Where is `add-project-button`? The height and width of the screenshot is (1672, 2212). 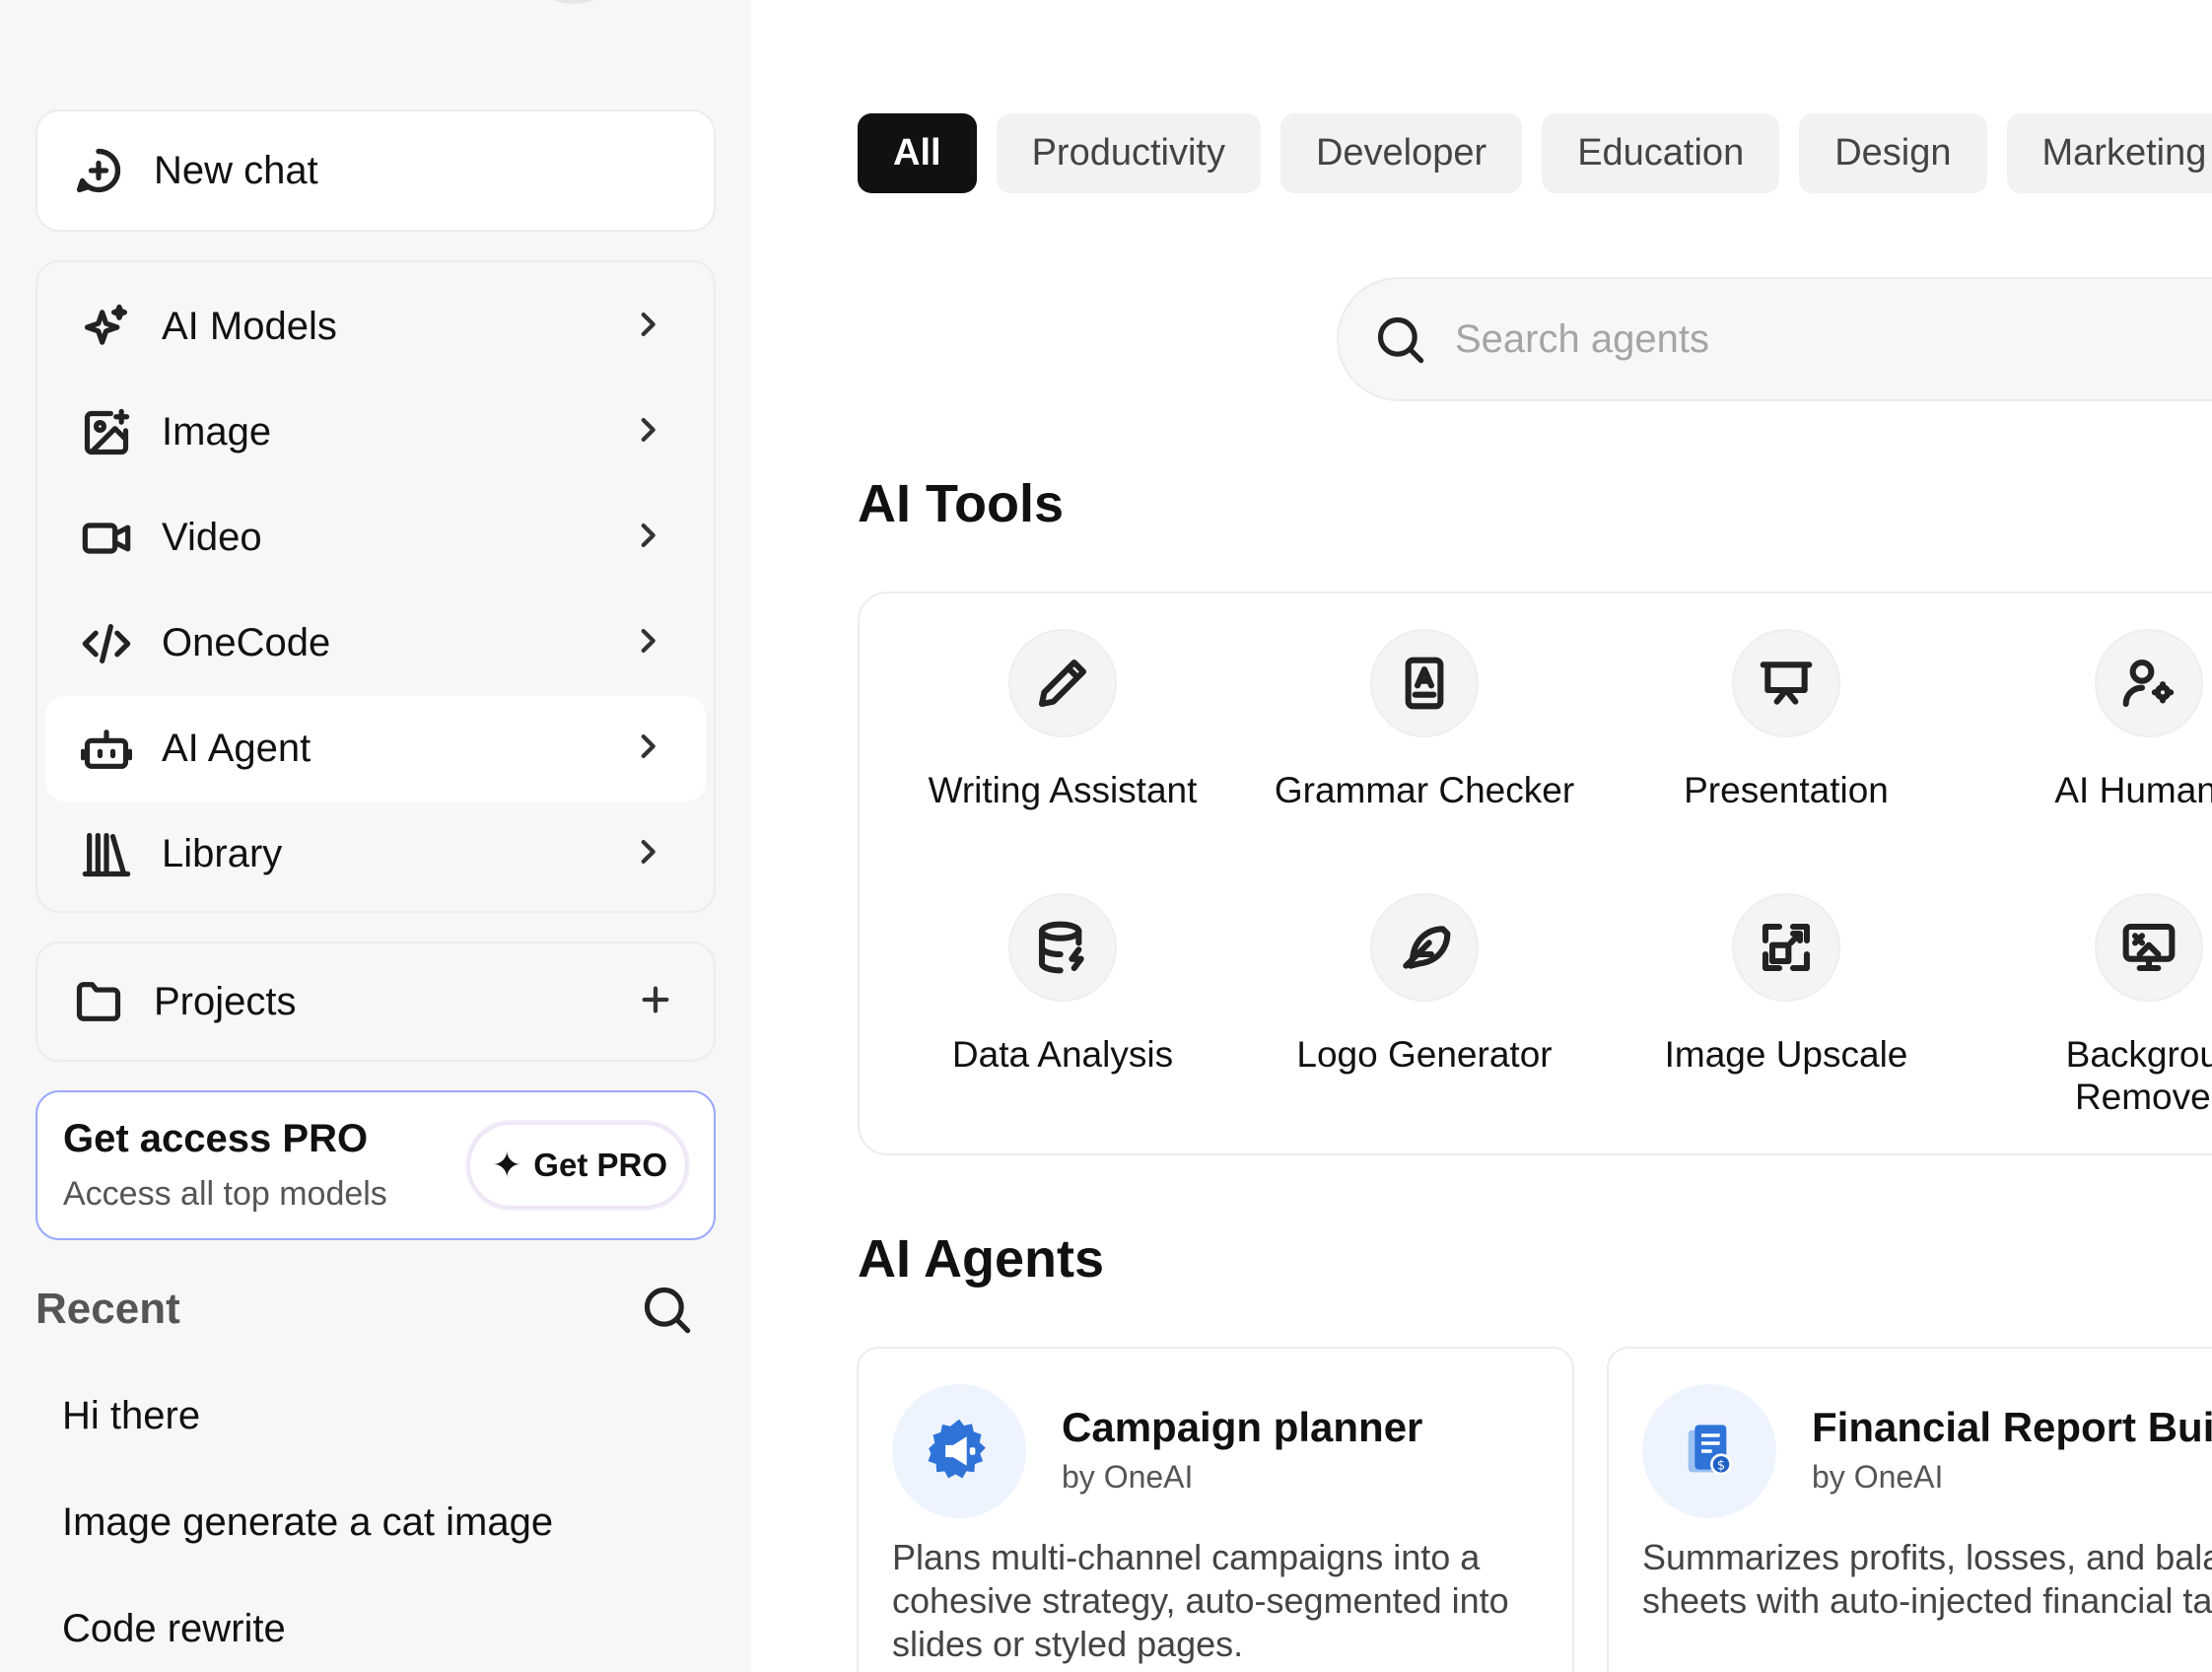 add-project-button is located at coordinates (655, 1002).